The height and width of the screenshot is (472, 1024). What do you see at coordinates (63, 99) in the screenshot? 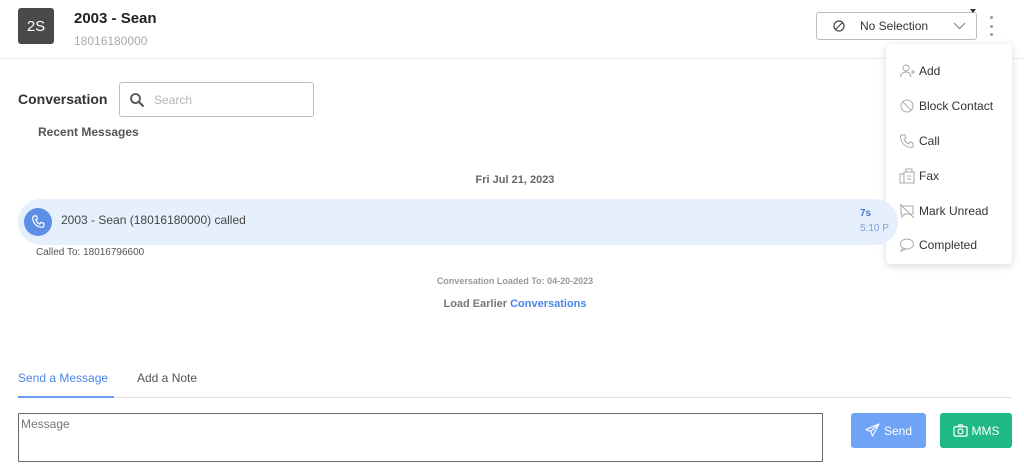
I see `conversation-heading: Conversation` at bounding box center [63, 99].